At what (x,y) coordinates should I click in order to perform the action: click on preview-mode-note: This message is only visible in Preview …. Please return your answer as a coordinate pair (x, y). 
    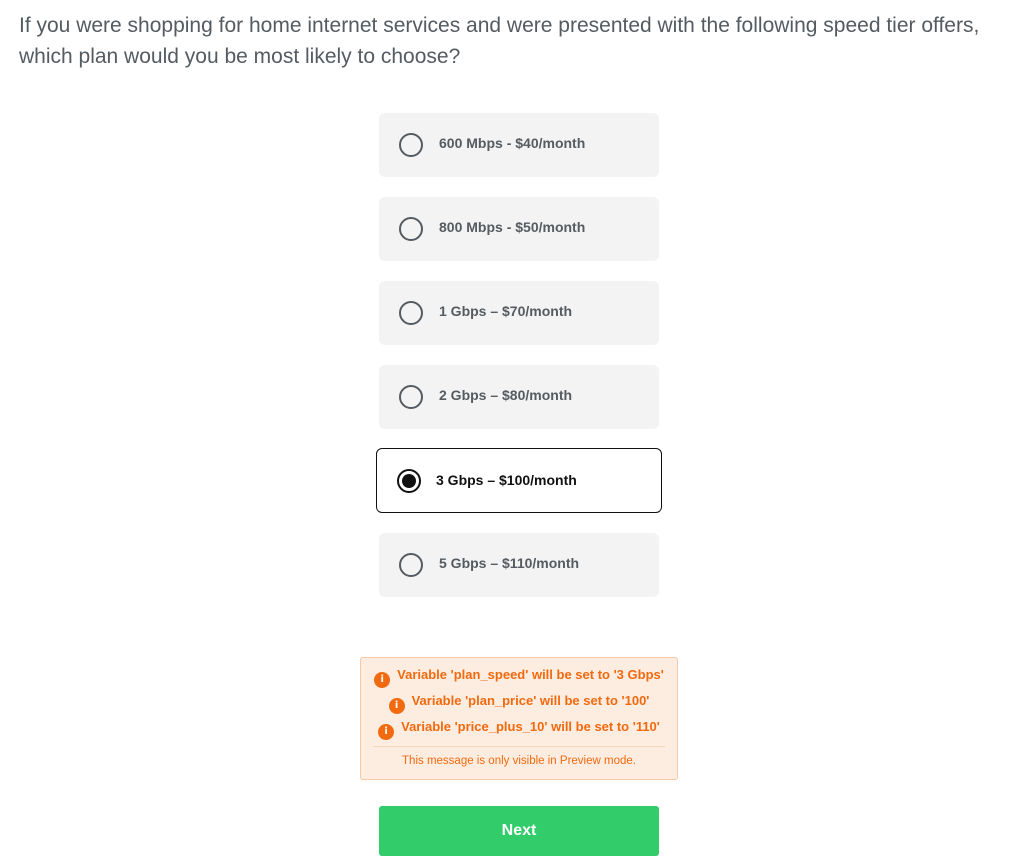
    Looking at the image, I should click on (519, 761).